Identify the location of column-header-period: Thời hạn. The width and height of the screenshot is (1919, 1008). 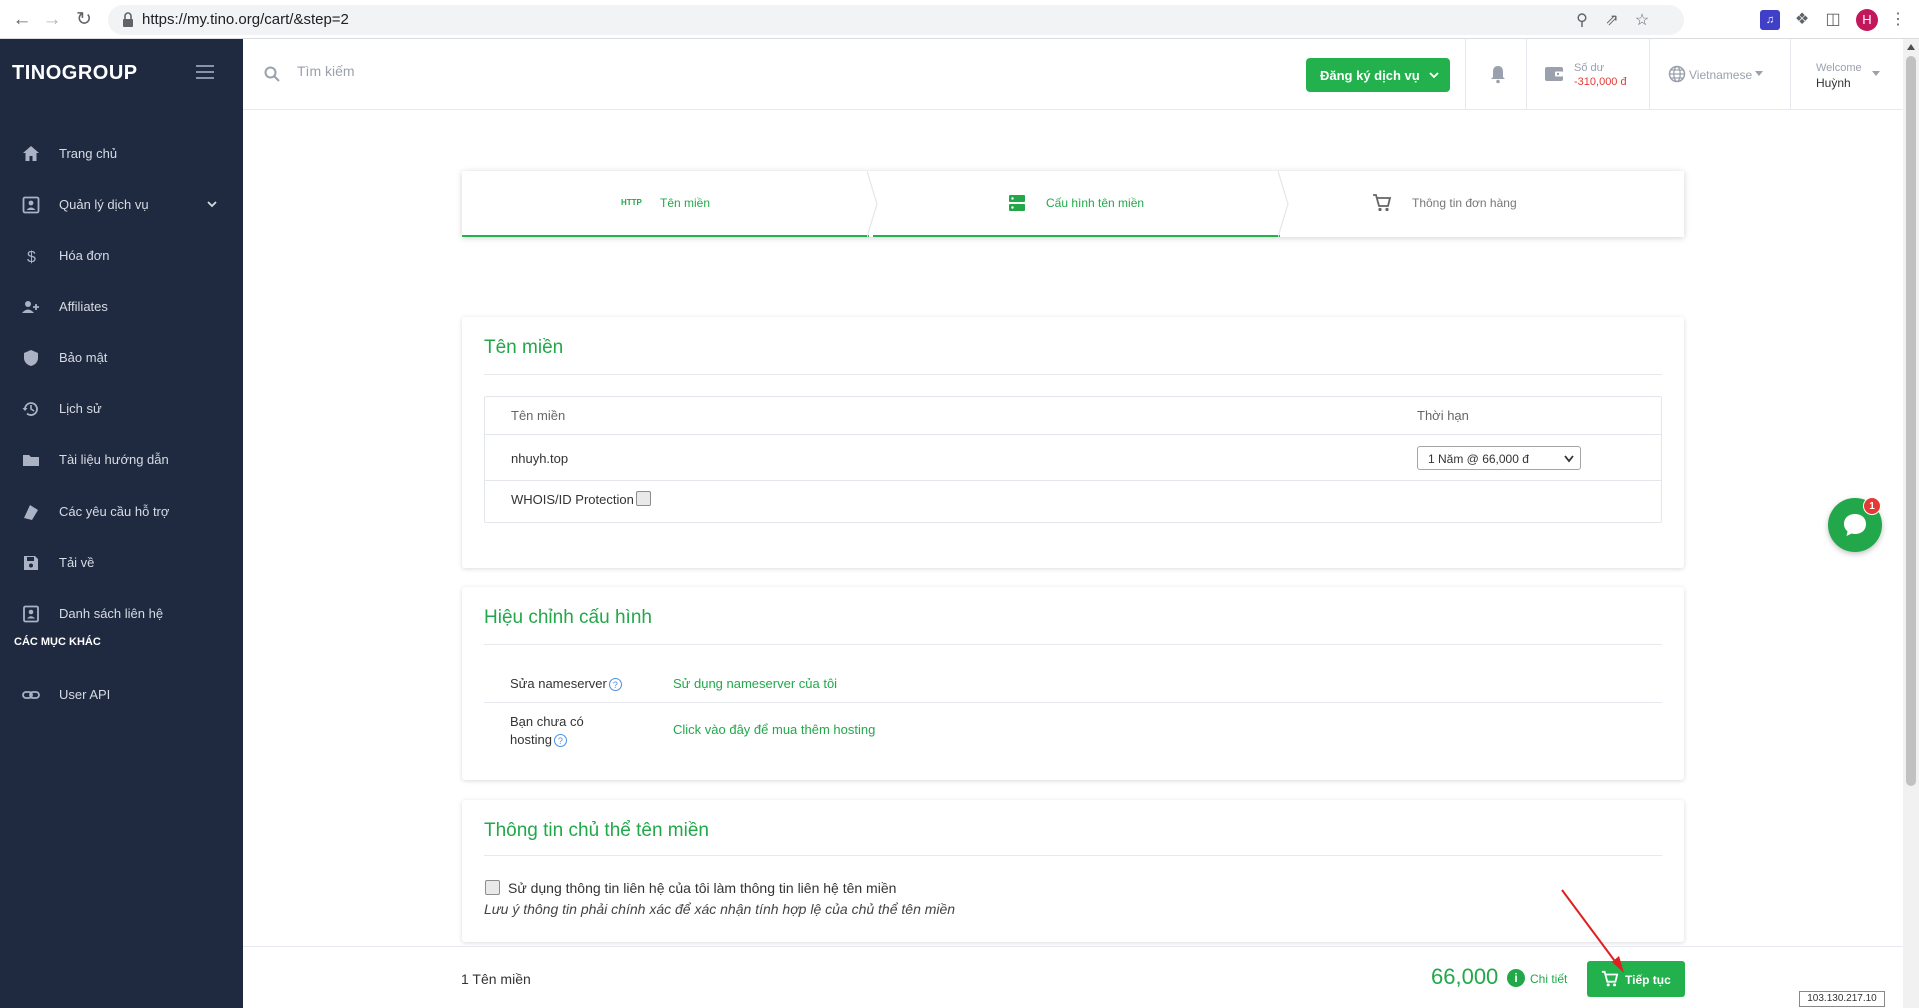
(1443, 415).